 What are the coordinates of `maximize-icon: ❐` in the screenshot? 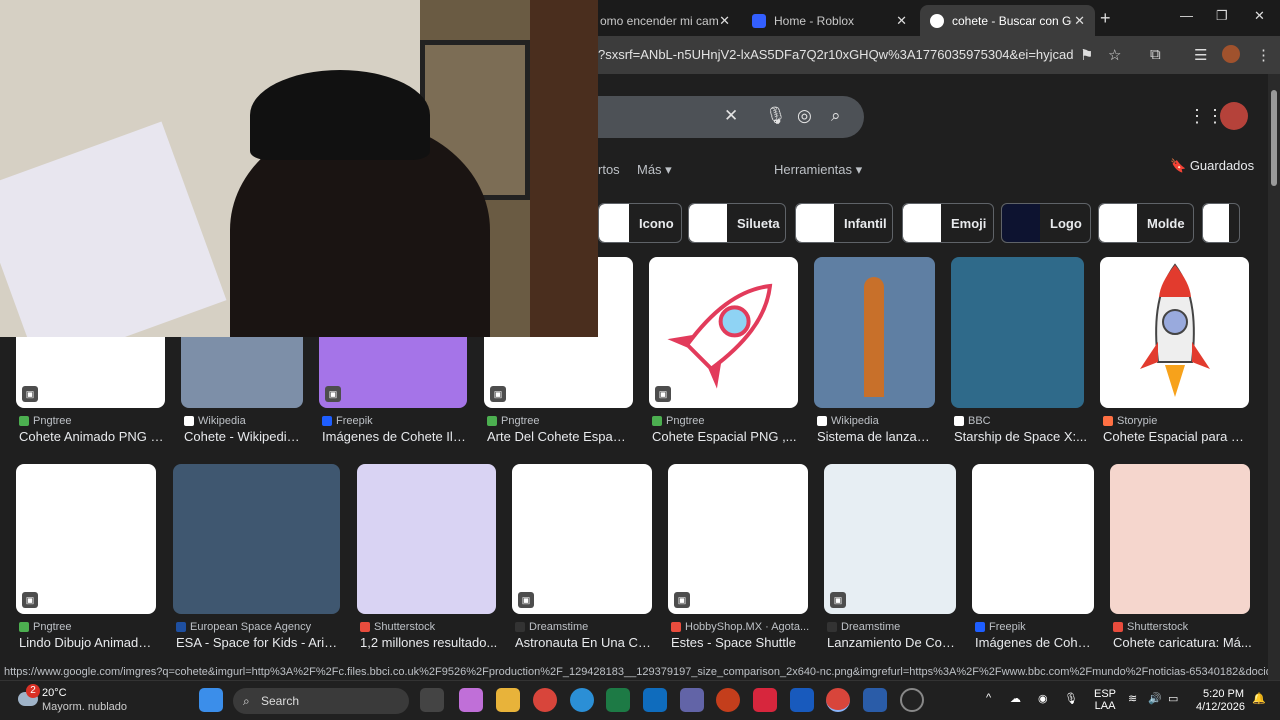 It's located at (1222, 16).